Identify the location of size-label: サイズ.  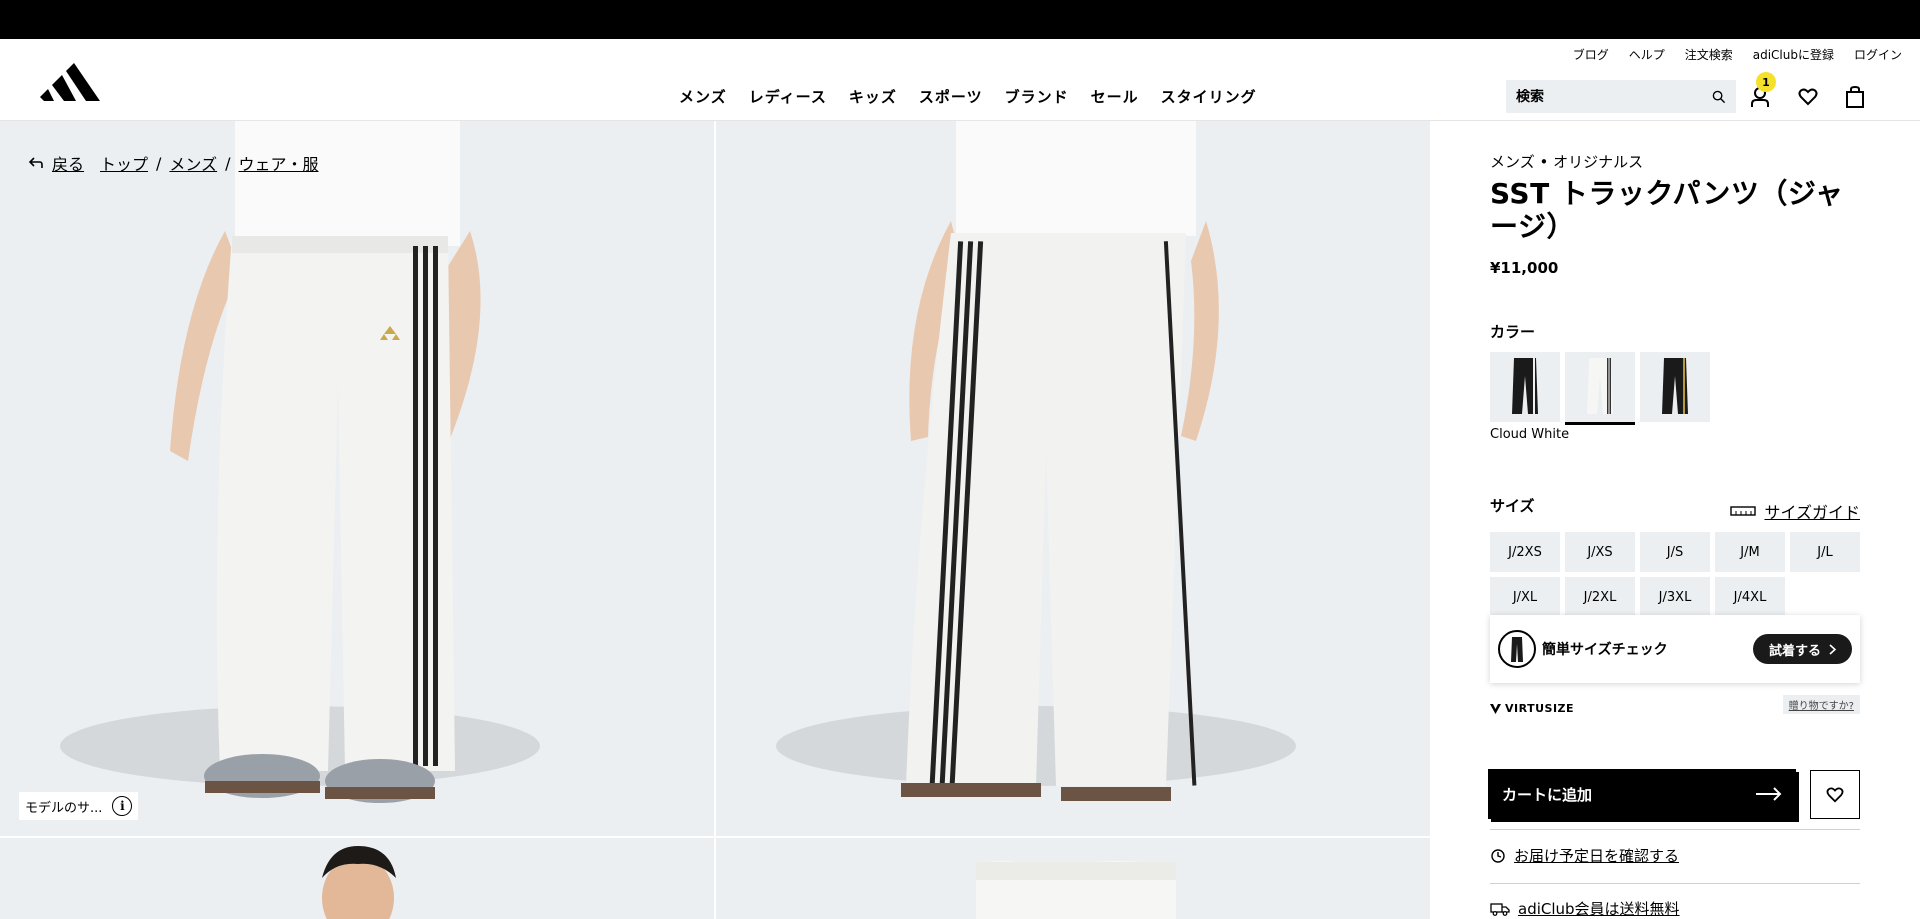
(1512, 506).